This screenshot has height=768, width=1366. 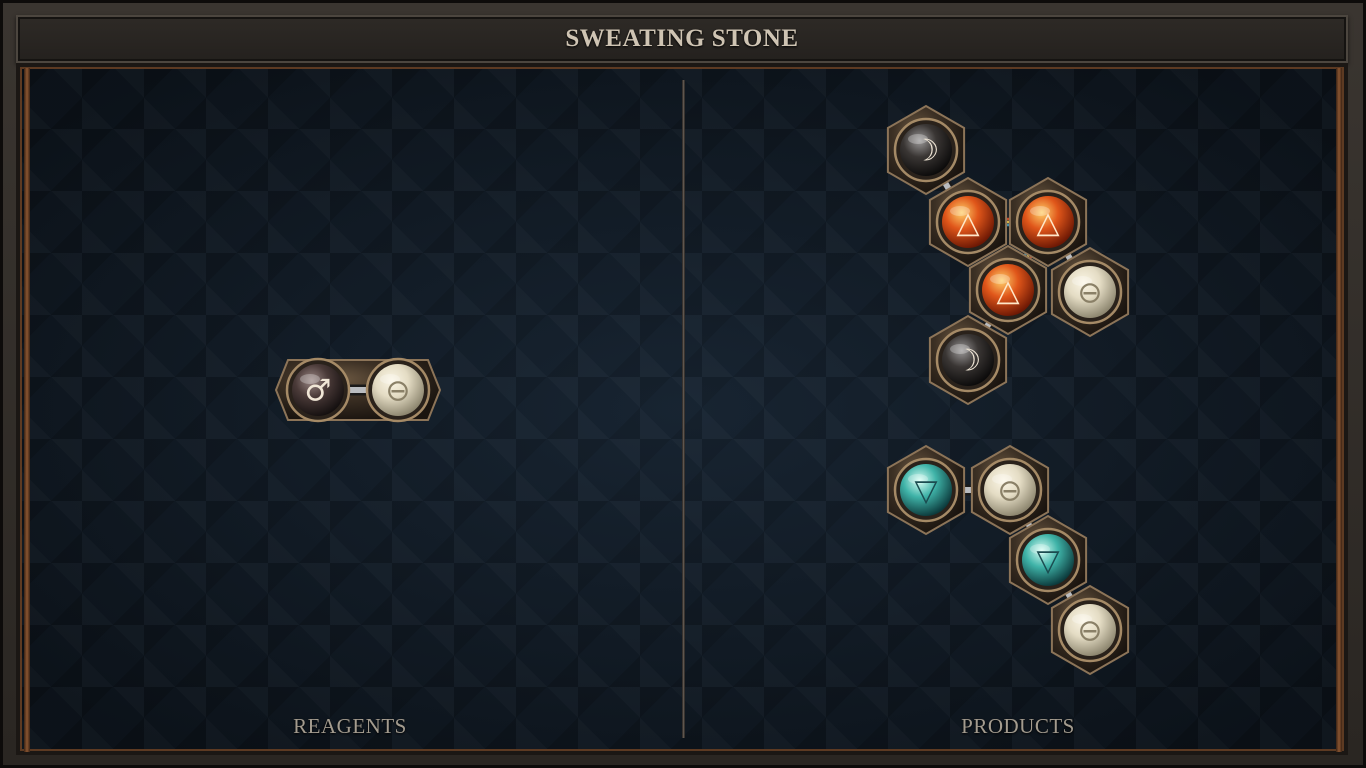 I want to click on product2-atom-water-0: ▽, so click(x=926, y=490).